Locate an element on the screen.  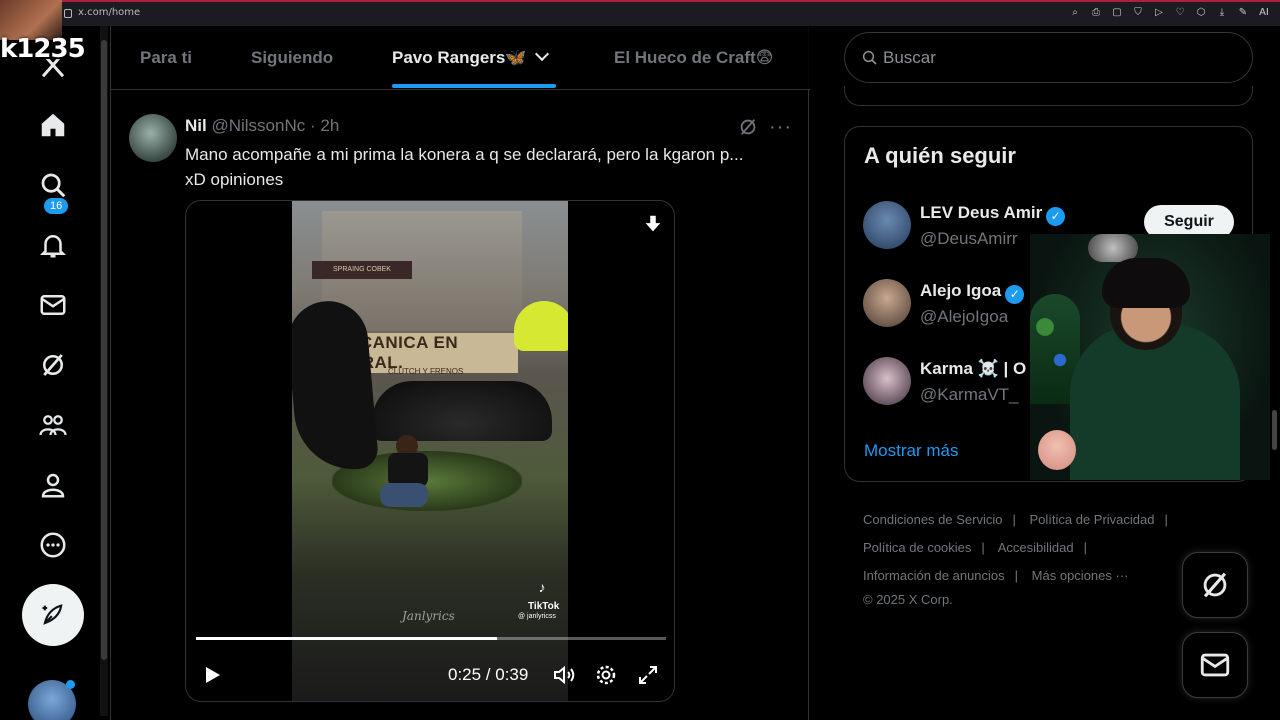
zoom-icon: ⌕ is located at coordinates (1075, 12).